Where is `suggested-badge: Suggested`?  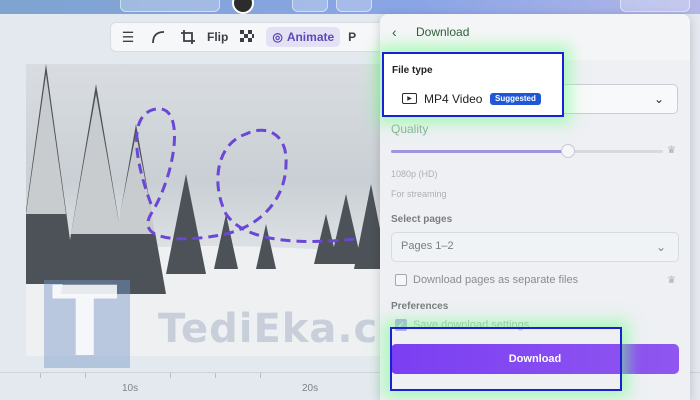
suggested-badge: Suggested is located at coordinates (515, 99).